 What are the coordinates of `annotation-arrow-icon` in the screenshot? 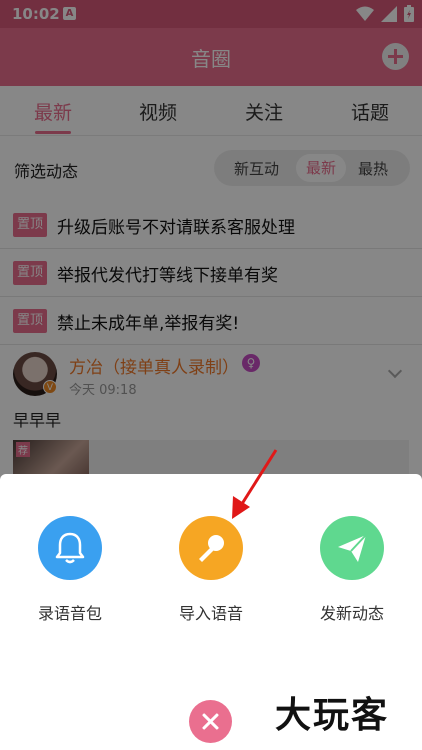 It's located at (255, 484).